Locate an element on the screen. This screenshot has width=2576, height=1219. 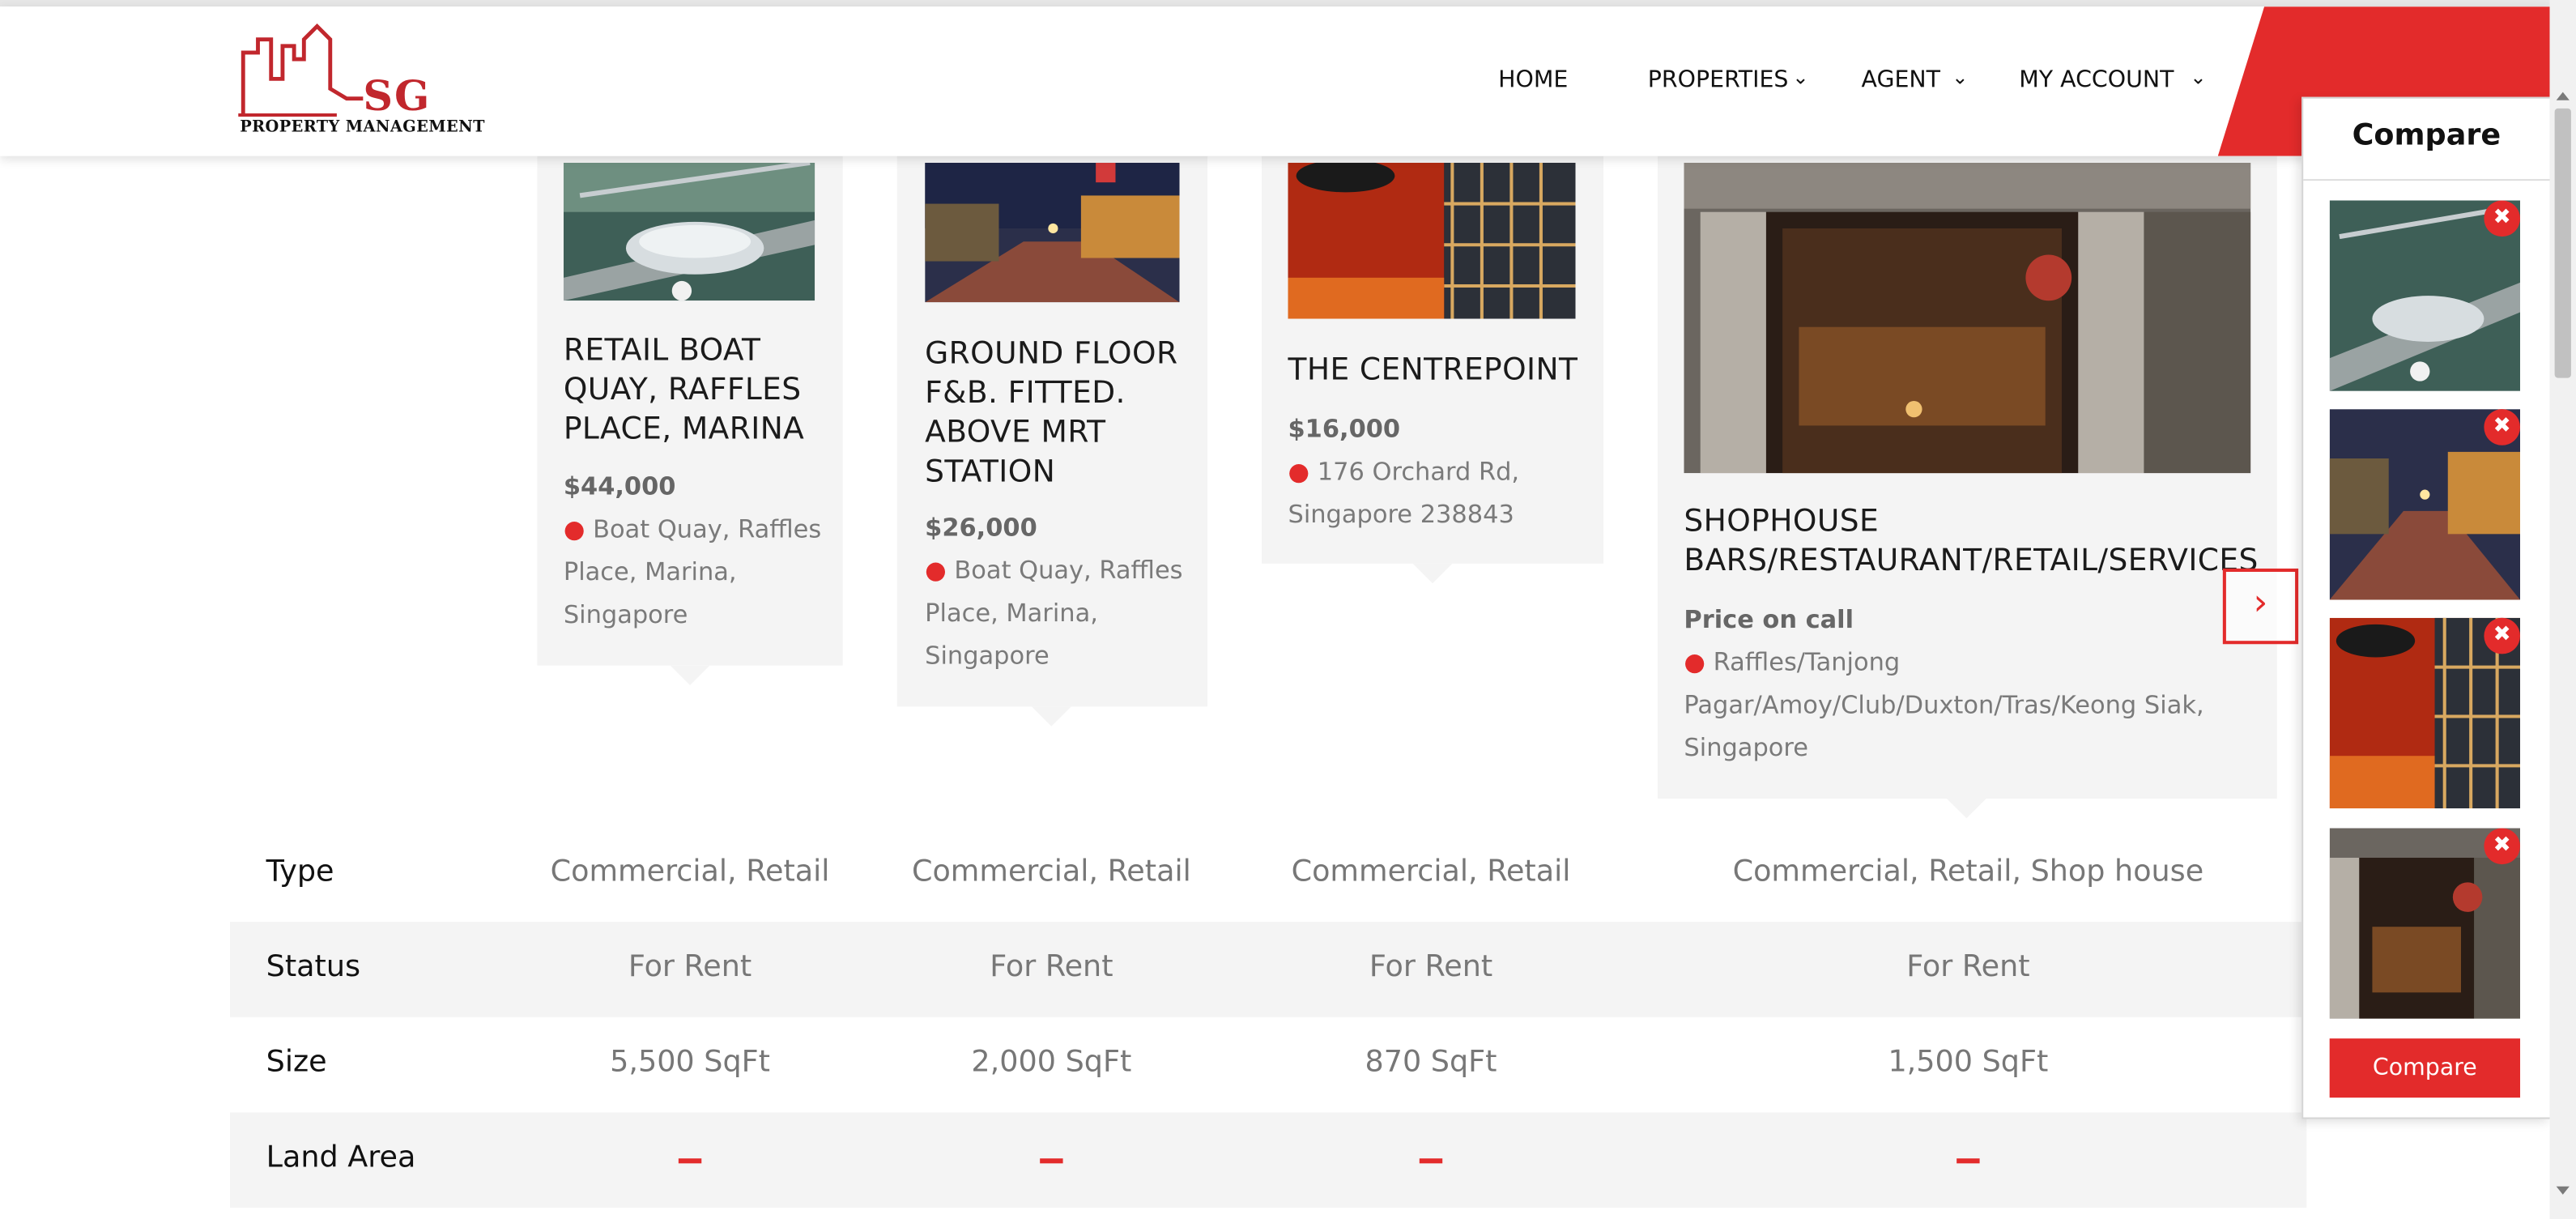
scrollbar-thumb is located at coordinates (2562, 243).